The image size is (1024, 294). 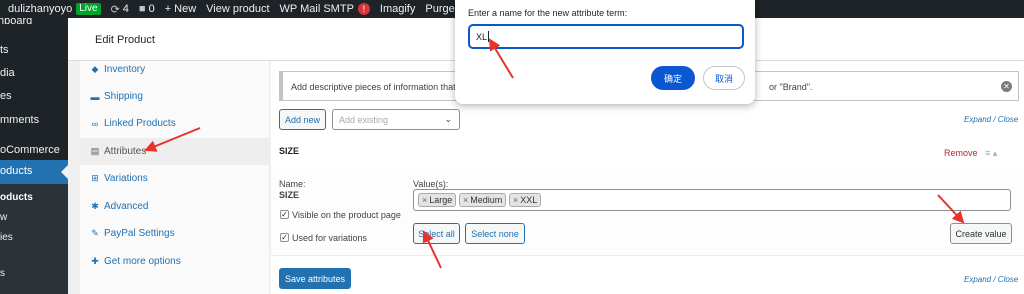 What do you see at coordinates (284, 237) in the screenshot?
I see `variations-checkbox: ✓` at bounding box center [284, 237].